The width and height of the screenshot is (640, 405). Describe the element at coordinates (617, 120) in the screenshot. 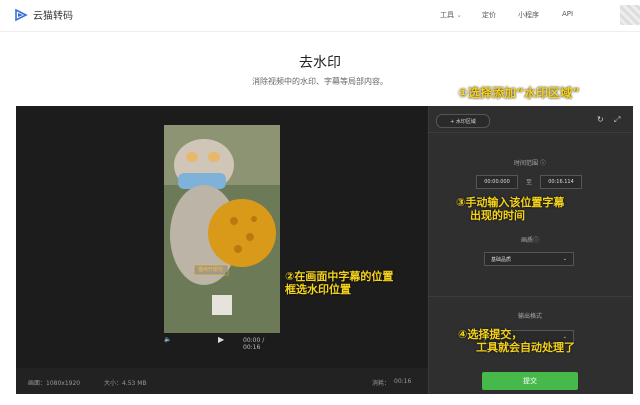

I see `fullscreen-icon: ⤢` at that location.